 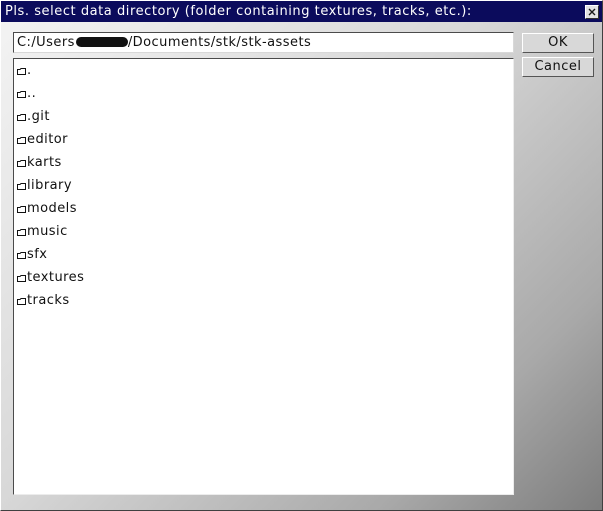 What do you see at coordinates (558, 43) in the screenshot?
I see `ok-button: OK` at bounding box center [558, 43].